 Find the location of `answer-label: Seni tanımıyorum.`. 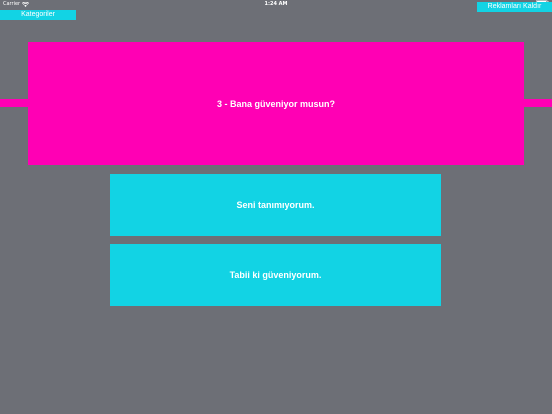

answer-label: Seni tanımıyorum. is located at coordinates (275, 205).